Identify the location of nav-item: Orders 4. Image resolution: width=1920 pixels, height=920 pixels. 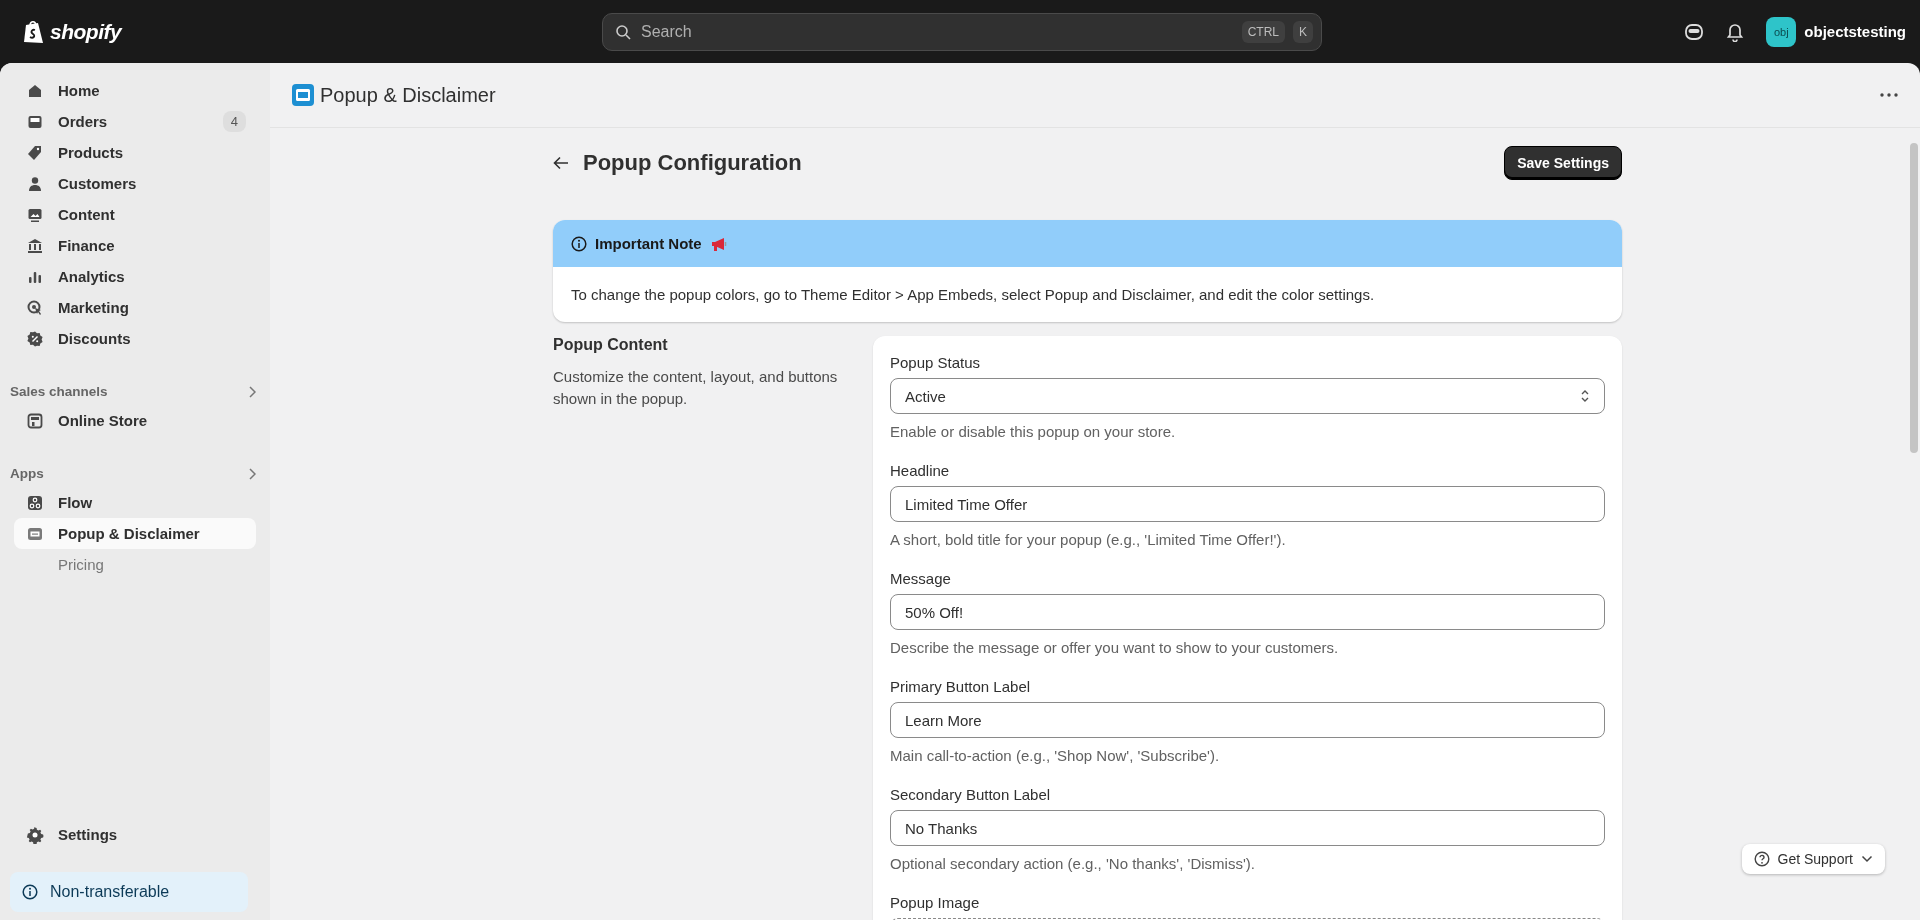
(135, 121).